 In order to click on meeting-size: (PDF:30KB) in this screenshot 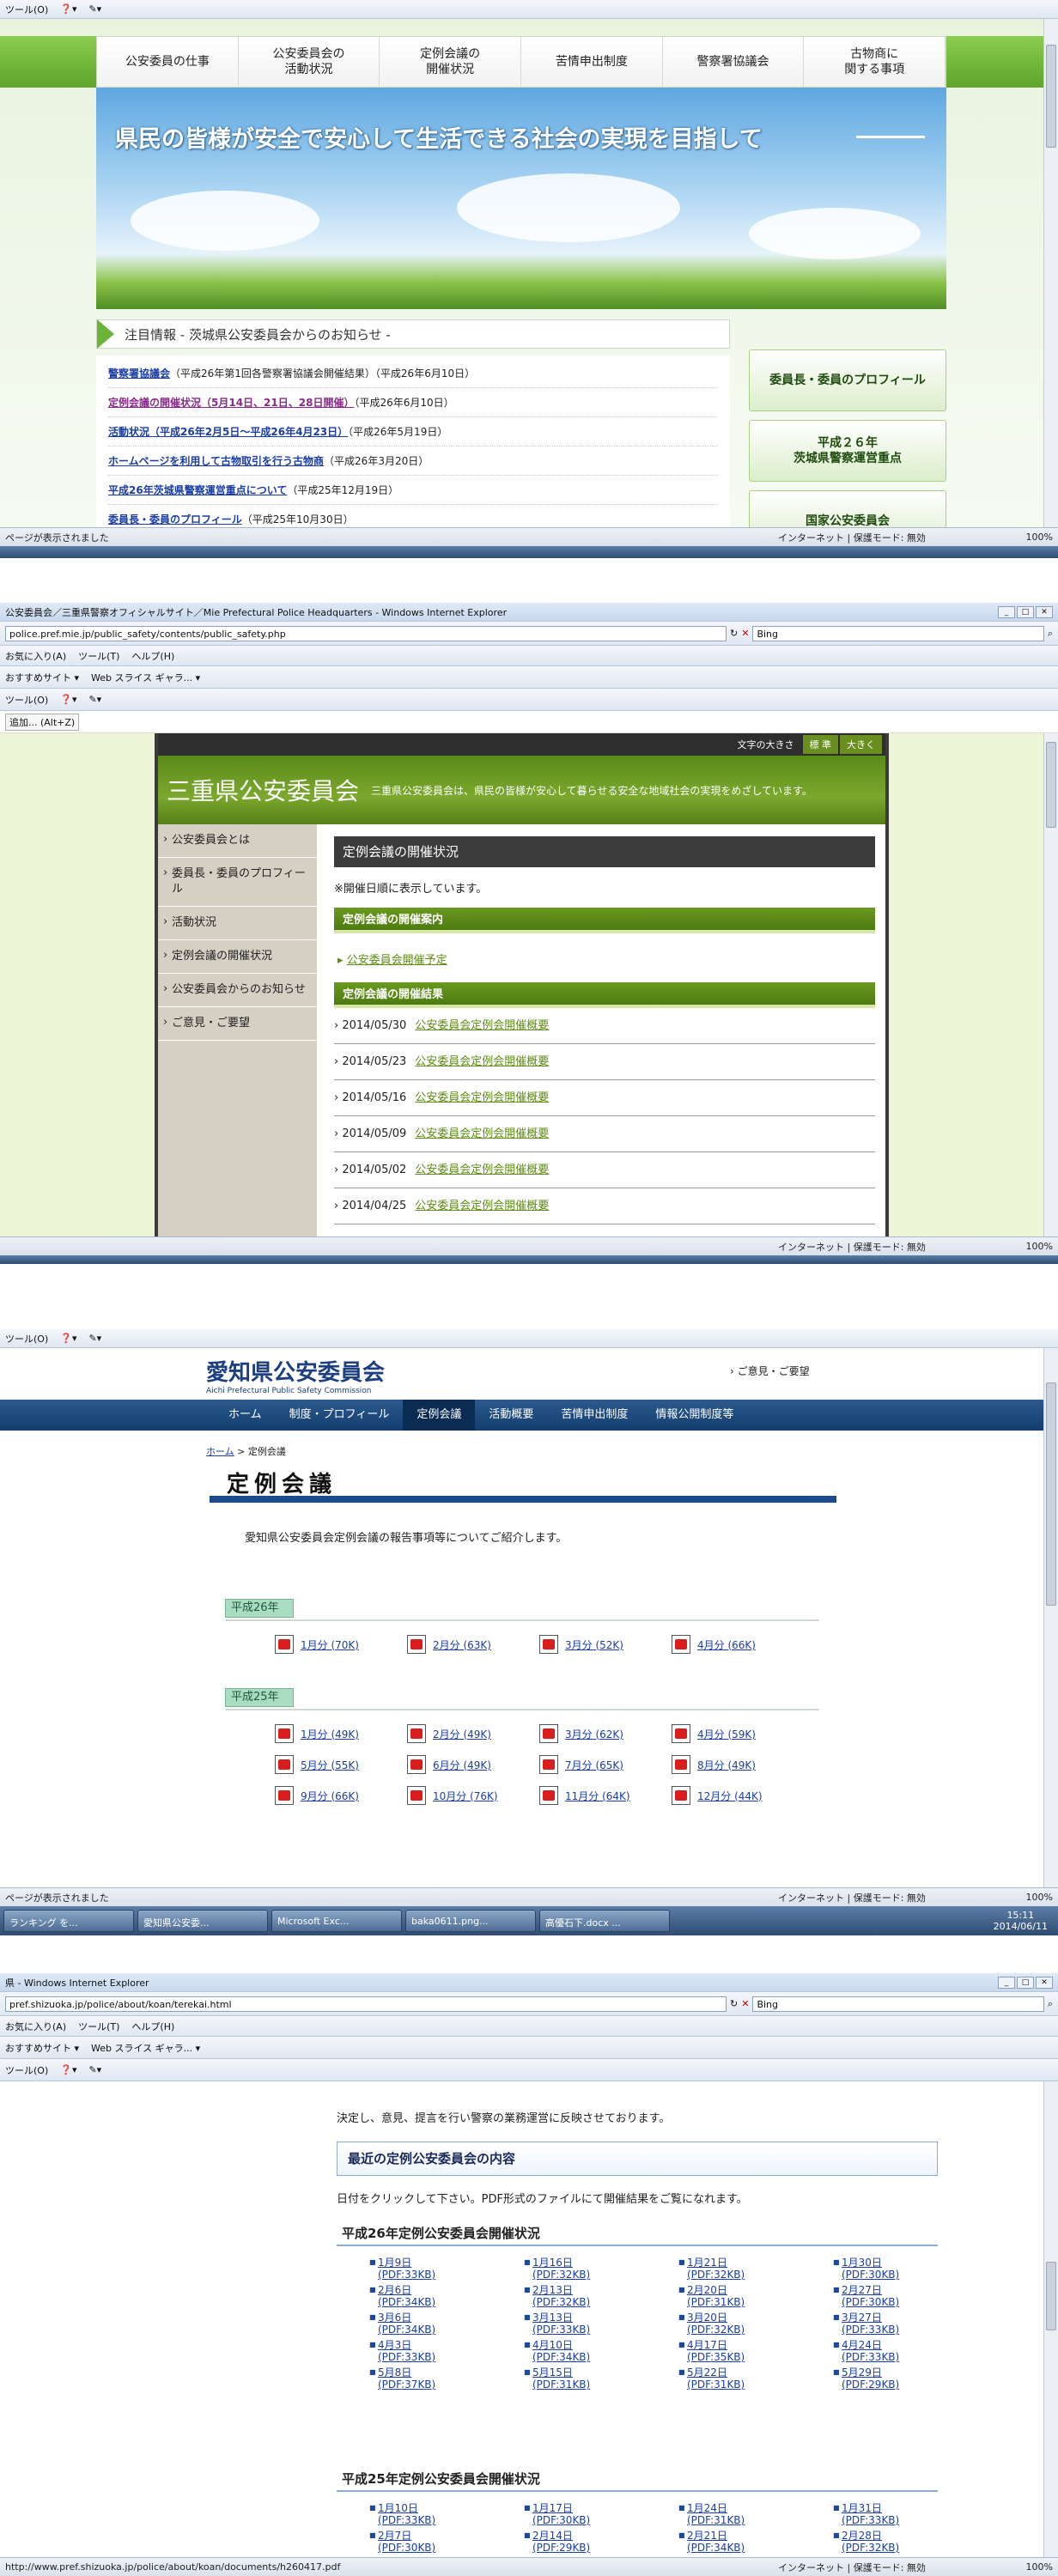, I will do `click(915, 2302)`.